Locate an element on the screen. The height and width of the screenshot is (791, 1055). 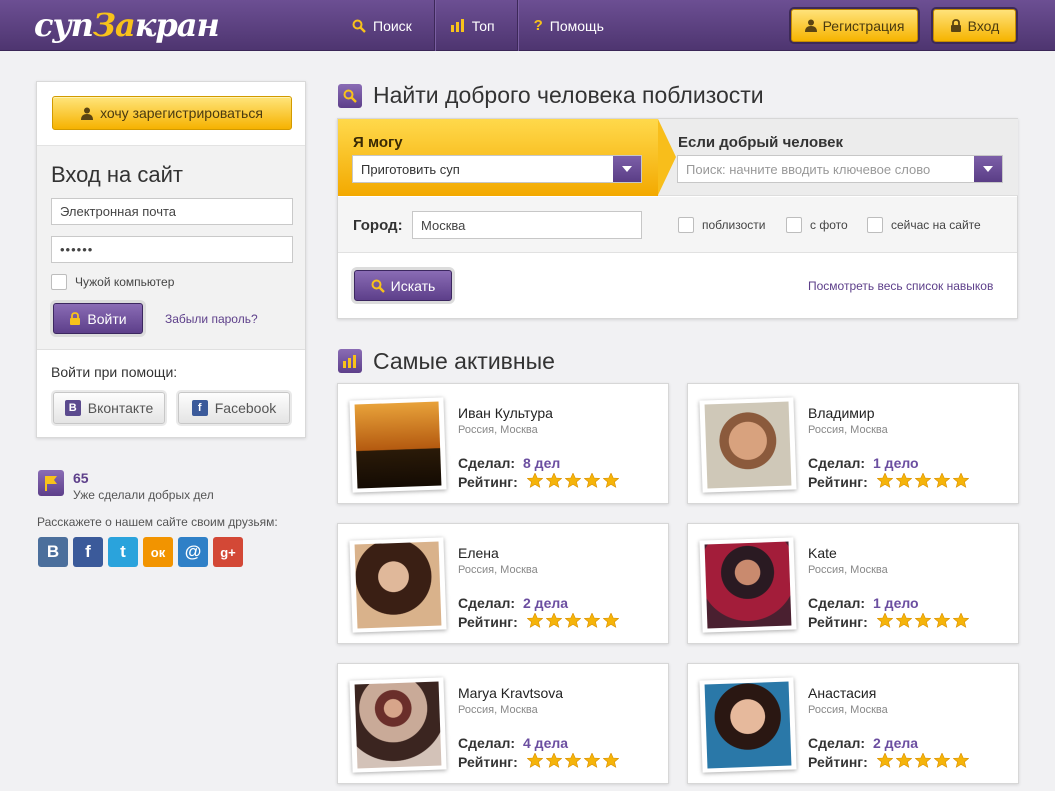
vkontakte-icon: B is located at coordinates (53, 552).